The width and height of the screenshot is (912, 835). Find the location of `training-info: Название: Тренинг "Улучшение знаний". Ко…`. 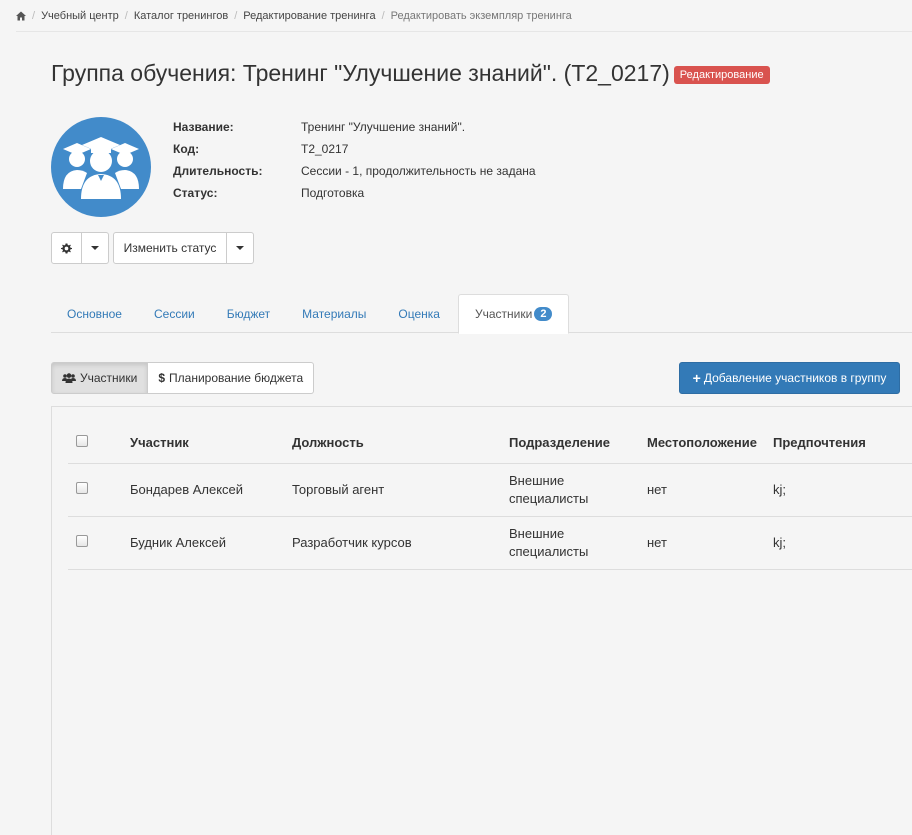

training-info: Название: Тренинг "Улучшение знаний". Ко… is located at coordinates (354, 160).